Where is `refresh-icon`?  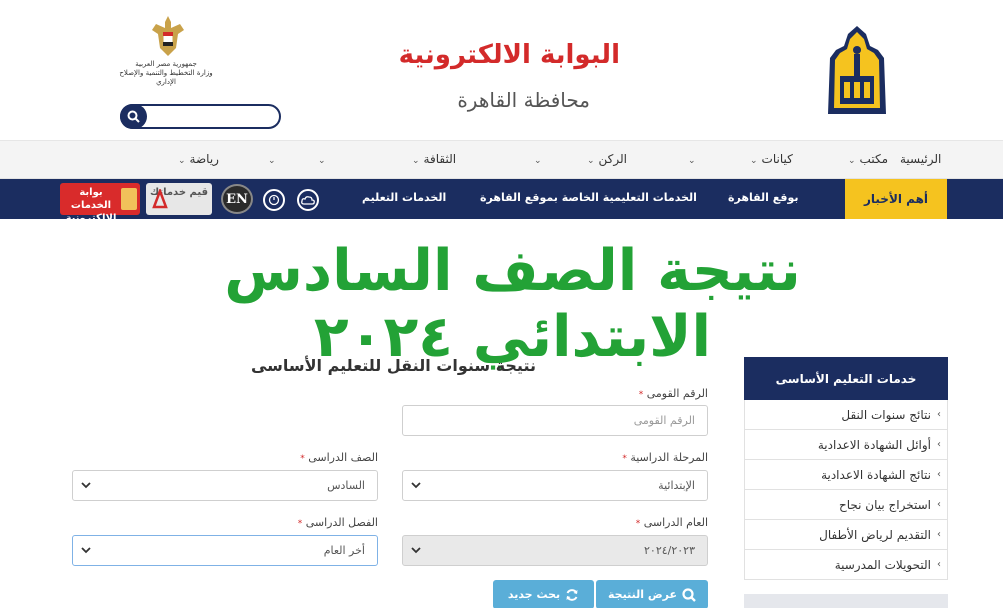
refresh-icon is located at coordinates (572, 594).